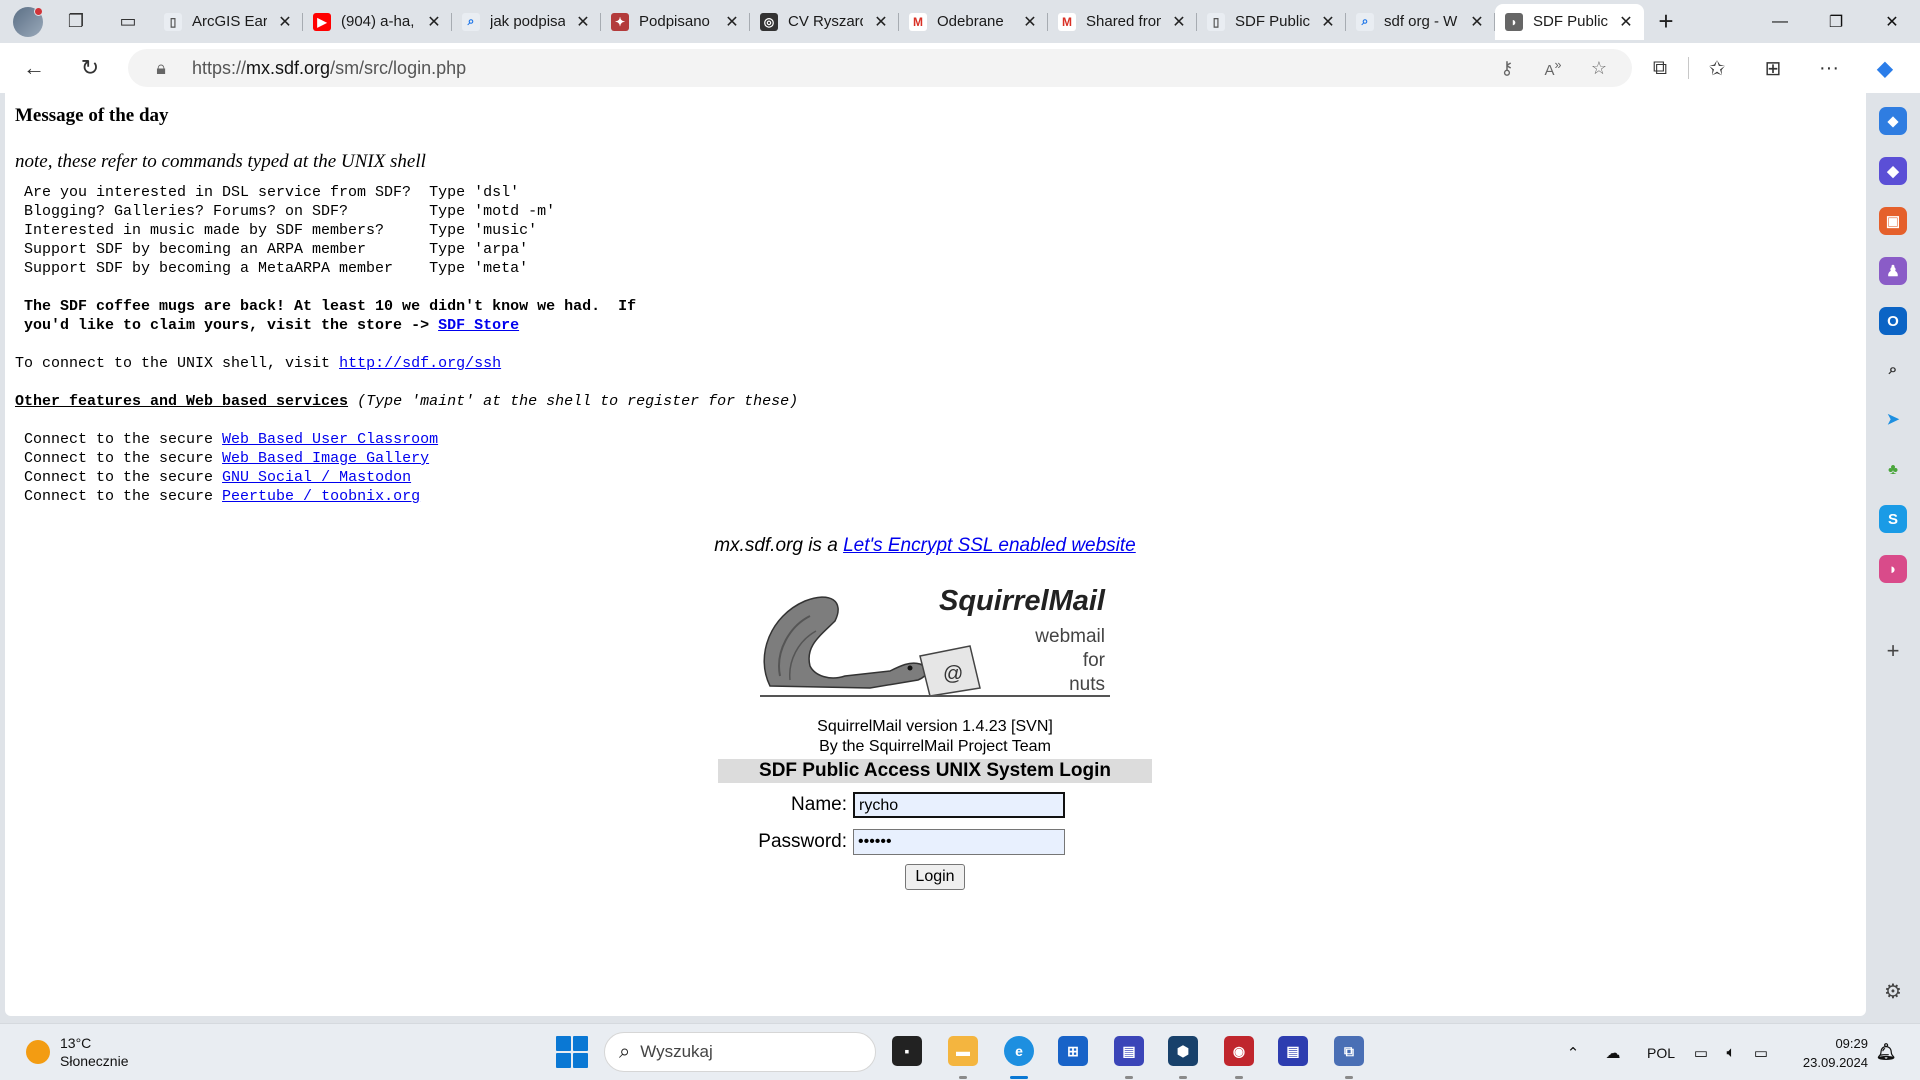 The width and height of the screenshot is (1920, 1080). I want to click on gmail-icon: M, so click(1067, 21).